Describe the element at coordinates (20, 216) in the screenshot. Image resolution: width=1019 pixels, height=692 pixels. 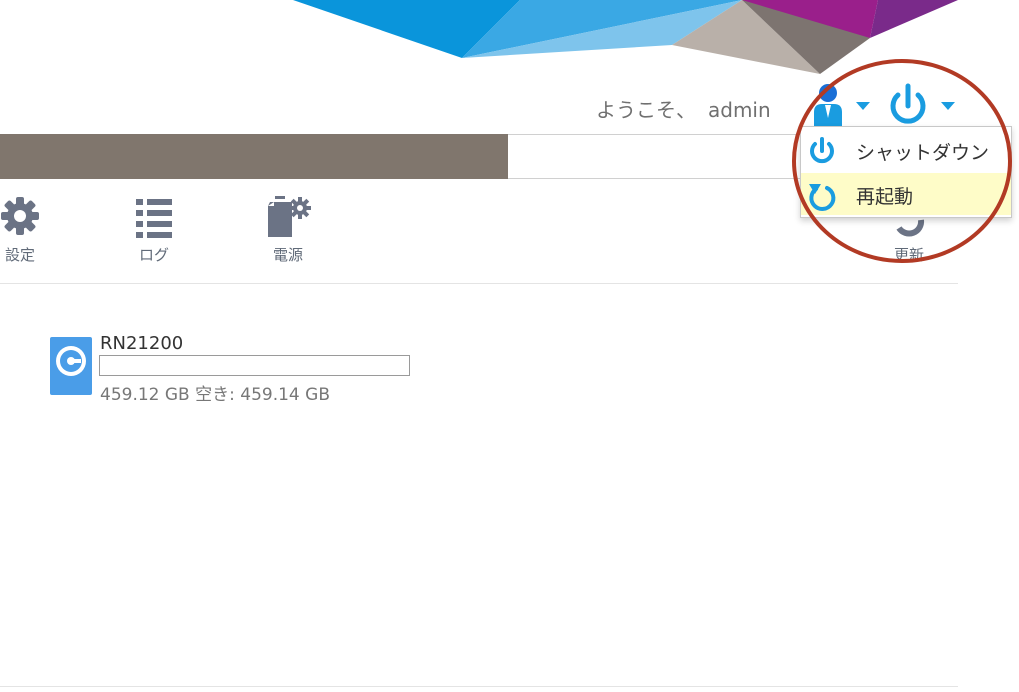
I see `gear-icon` at that location.